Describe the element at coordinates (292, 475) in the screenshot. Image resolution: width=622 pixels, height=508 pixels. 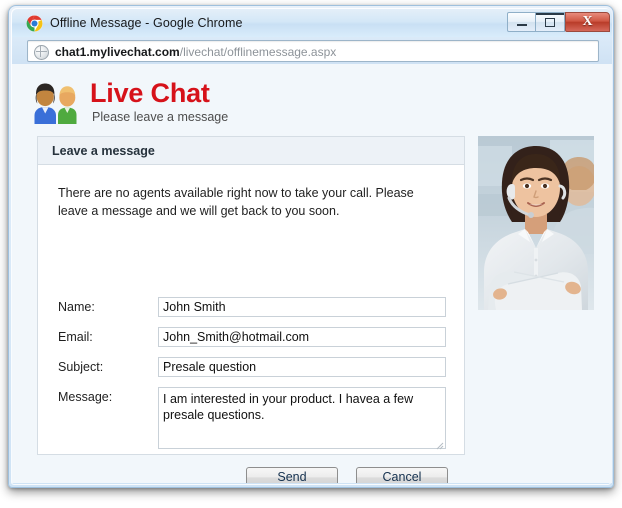
I see `send-button: Send` at that location.